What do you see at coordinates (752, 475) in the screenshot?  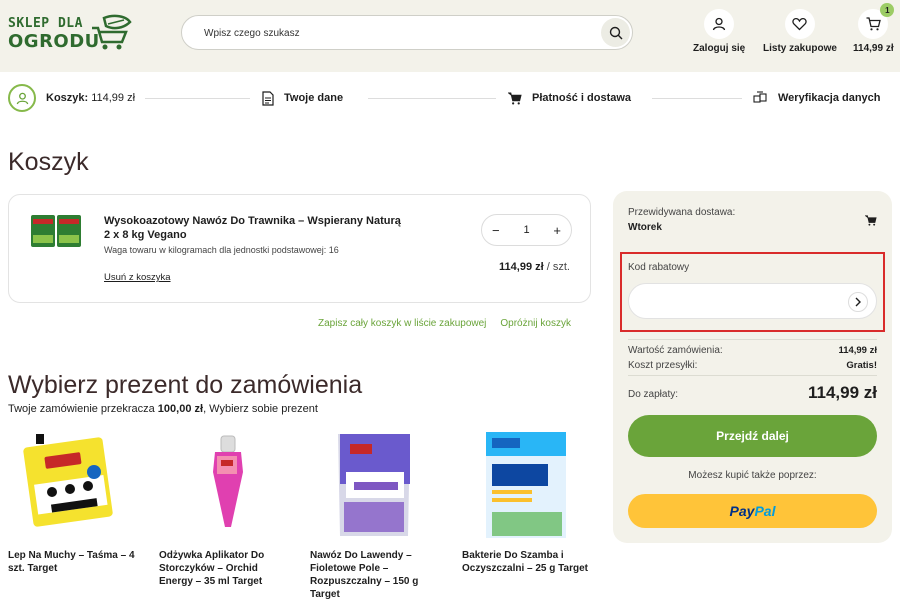 I see `alt-payment-text: Możesz kupić także poprzez:` at bounding box center [752, 475].